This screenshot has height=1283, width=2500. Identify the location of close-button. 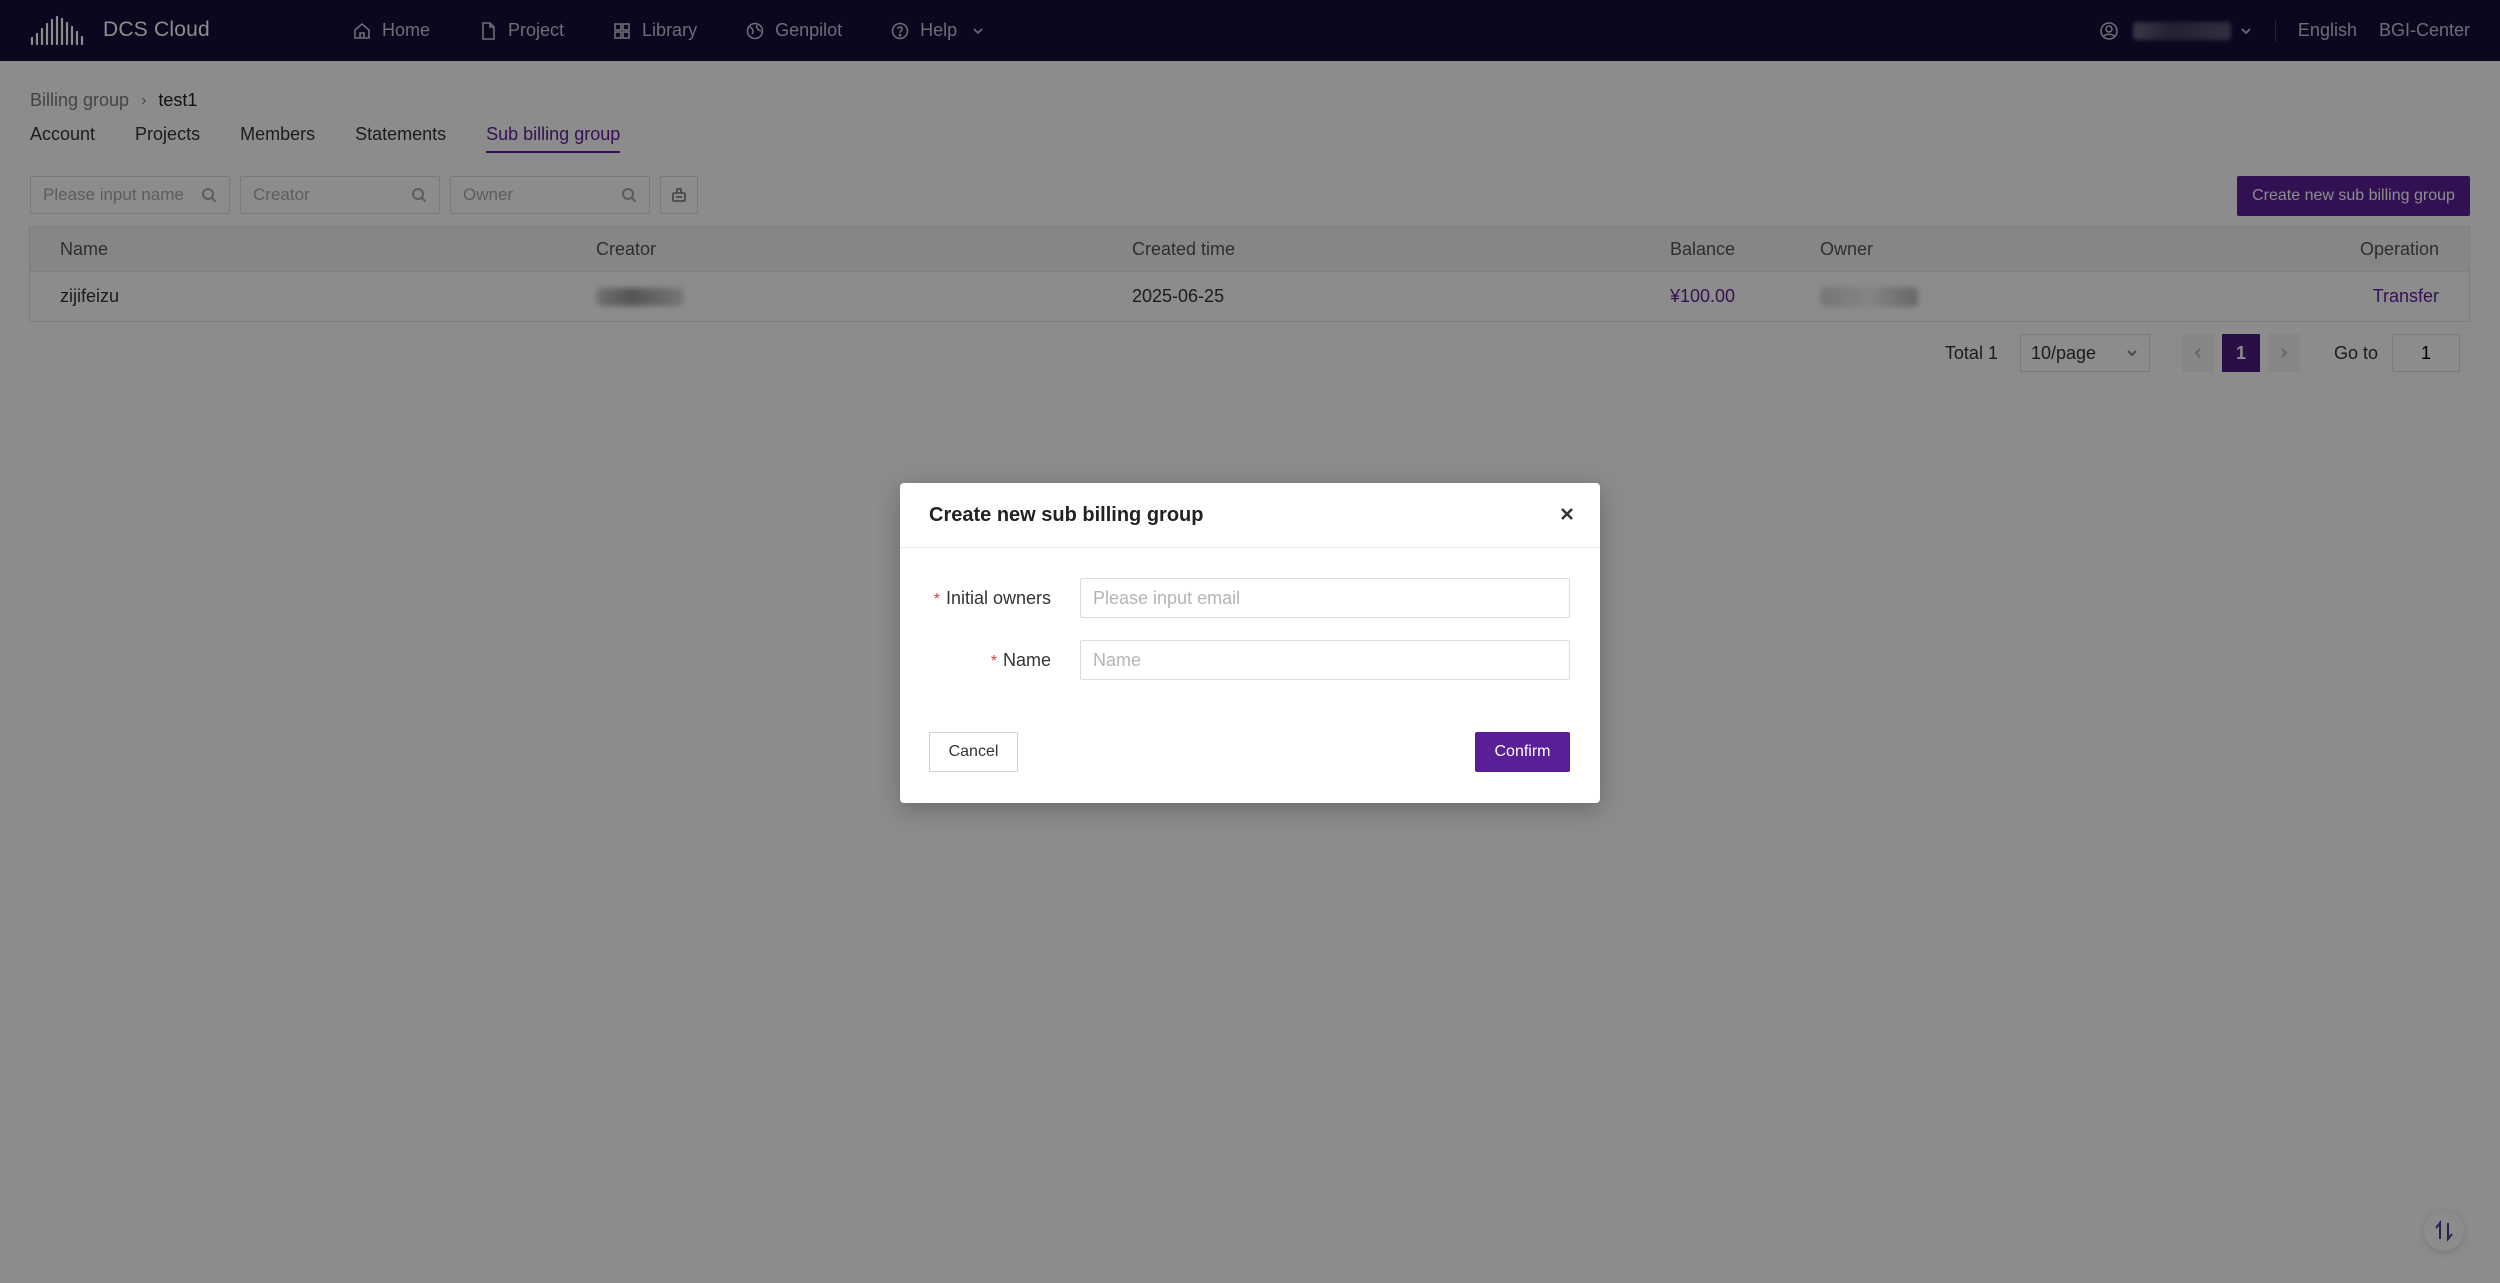
(1567, 514).